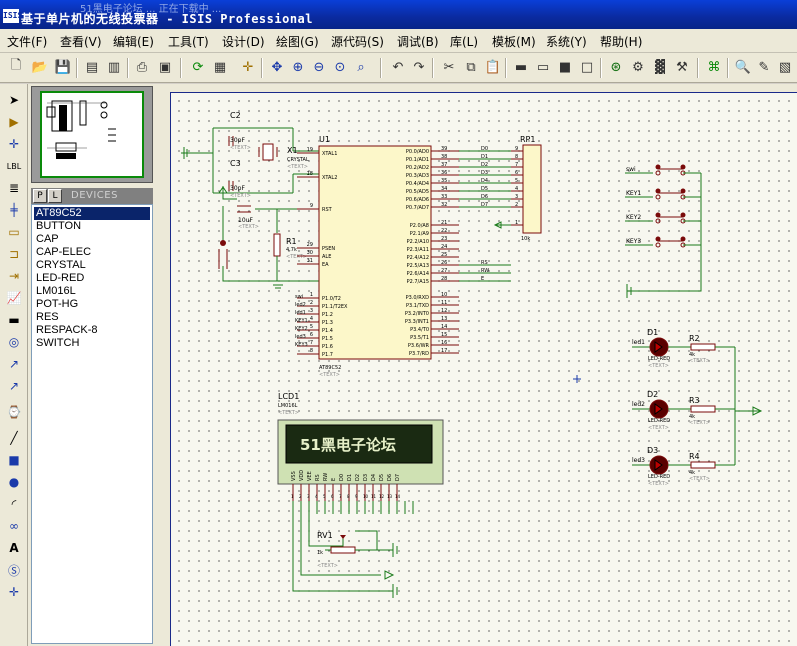 Image resolution: width=797 pixels, height=646 pixels. I want to click on buses-icon: ╪, so click(14, 210).